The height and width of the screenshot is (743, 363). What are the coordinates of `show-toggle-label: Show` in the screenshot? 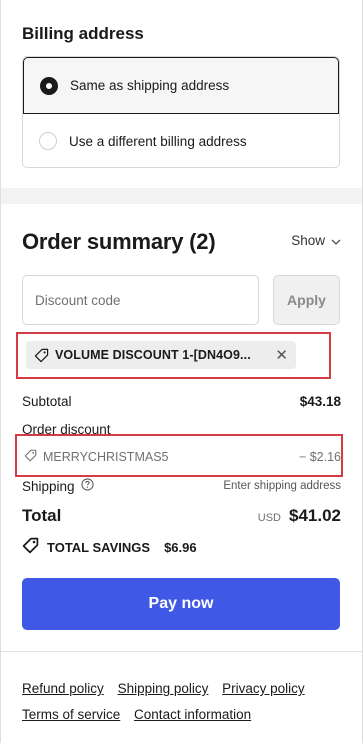 It's located at (308, 240).